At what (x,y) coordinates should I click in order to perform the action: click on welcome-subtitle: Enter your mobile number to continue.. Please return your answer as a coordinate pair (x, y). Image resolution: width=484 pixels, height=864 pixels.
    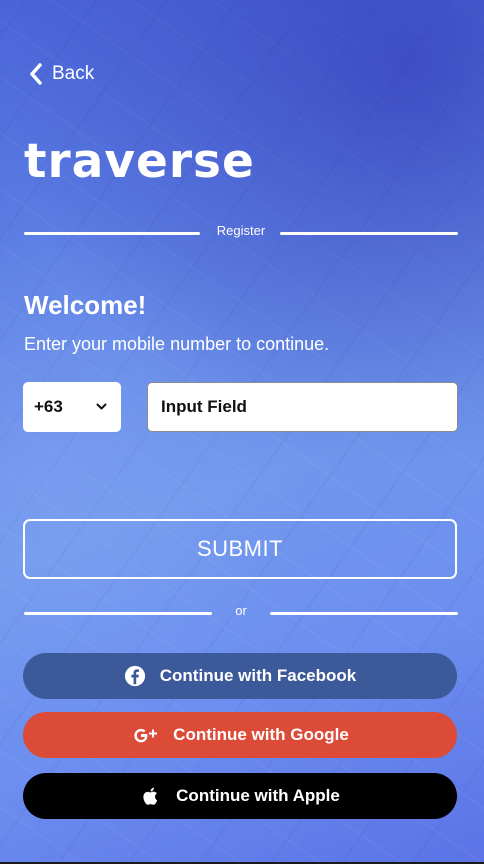
    Looking at the image, I should click on (177, 344).